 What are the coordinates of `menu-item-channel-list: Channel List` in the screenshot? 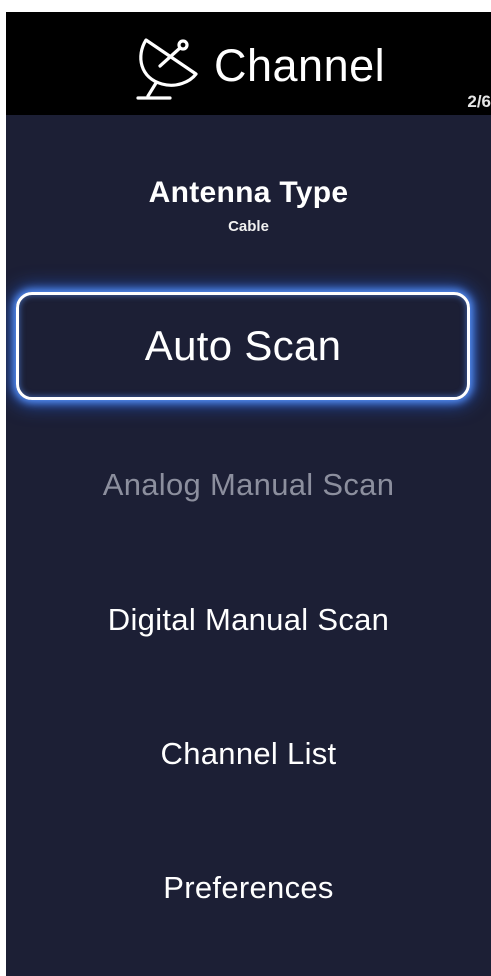 It's located at (248, 754).